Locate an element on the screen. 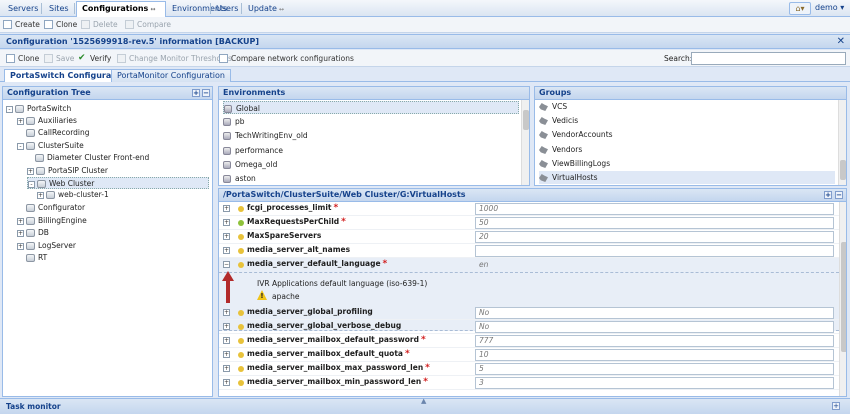 This screenshot has height=414, width=850. close-icon: ✕ is located at coordinates (841, 41).